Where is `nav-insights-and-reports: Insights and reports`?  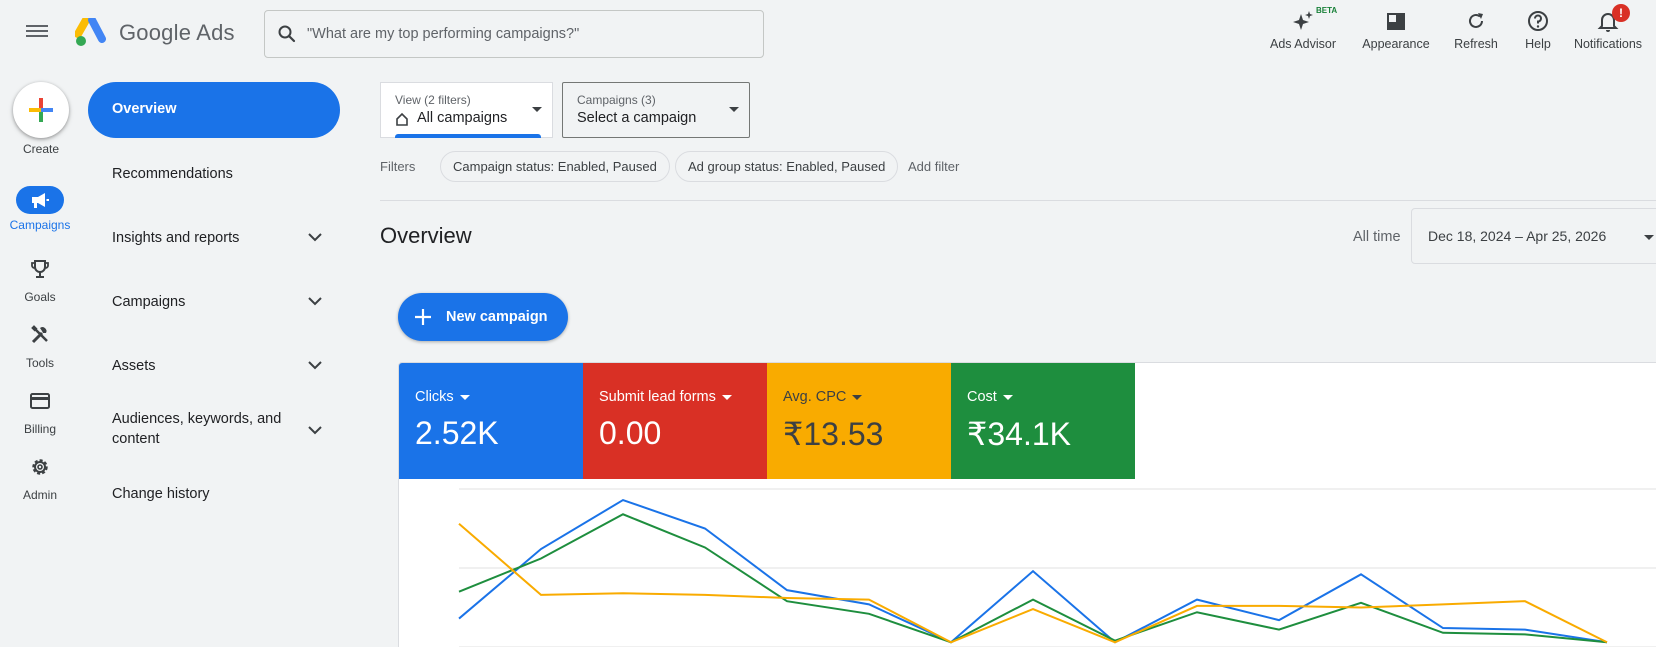
nav-insights-and-reports: Insights and reports is located at coordinates (214, 238).